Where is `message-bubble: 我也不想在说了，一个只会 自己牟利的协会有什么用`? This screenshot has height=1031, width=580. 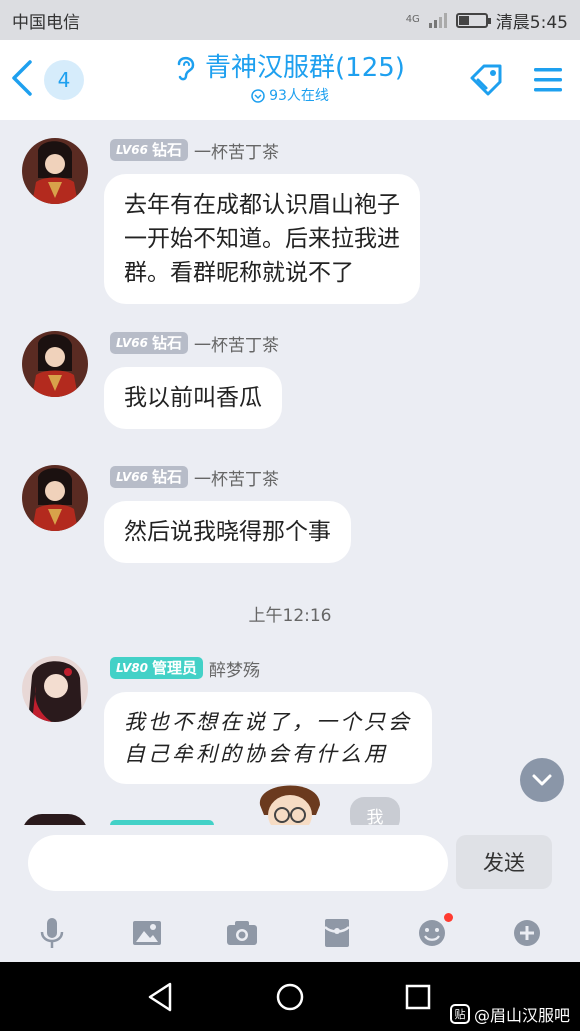 message-bubble: 我也不想在说了，一个只会 自己牟利的协会有什么用 is located at coordinates (268, 738).